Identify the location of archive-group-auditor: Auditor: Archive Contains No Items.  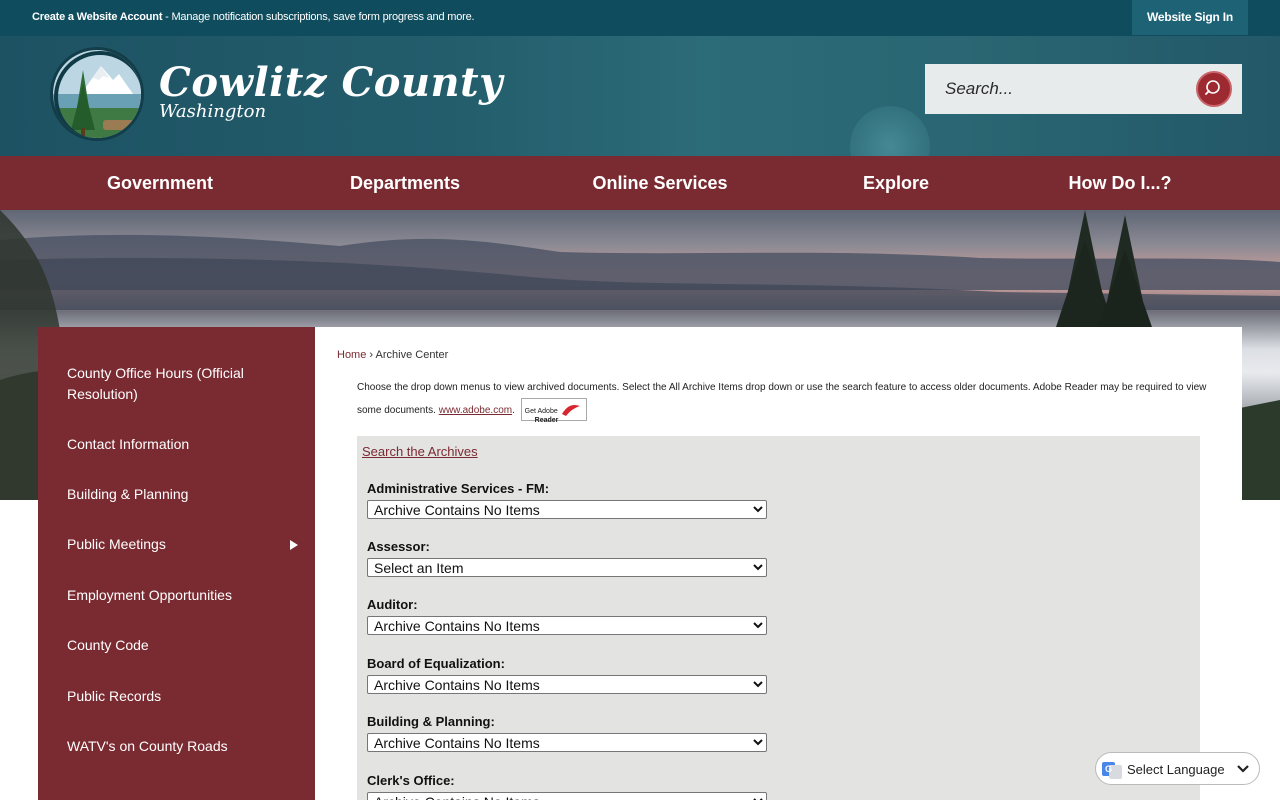
(567, 616).